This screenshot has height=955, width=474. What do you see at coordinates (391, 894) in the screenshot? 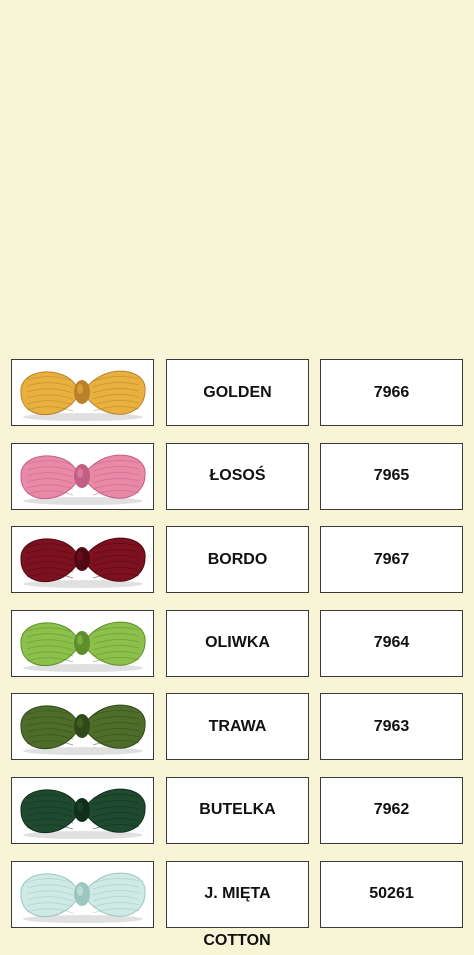
I see `color-code: 50261` at bounding box center [391, 894].